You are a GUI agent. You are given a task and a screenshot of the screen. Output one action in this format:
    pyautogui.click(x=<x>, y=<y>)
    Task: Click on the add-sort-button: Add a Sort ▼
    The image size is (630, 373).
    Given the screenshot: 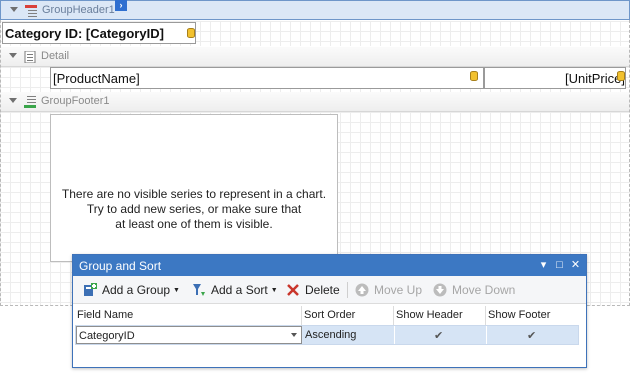 What is the action you would take?
    pyautogui.click(x=235, y=290)
    